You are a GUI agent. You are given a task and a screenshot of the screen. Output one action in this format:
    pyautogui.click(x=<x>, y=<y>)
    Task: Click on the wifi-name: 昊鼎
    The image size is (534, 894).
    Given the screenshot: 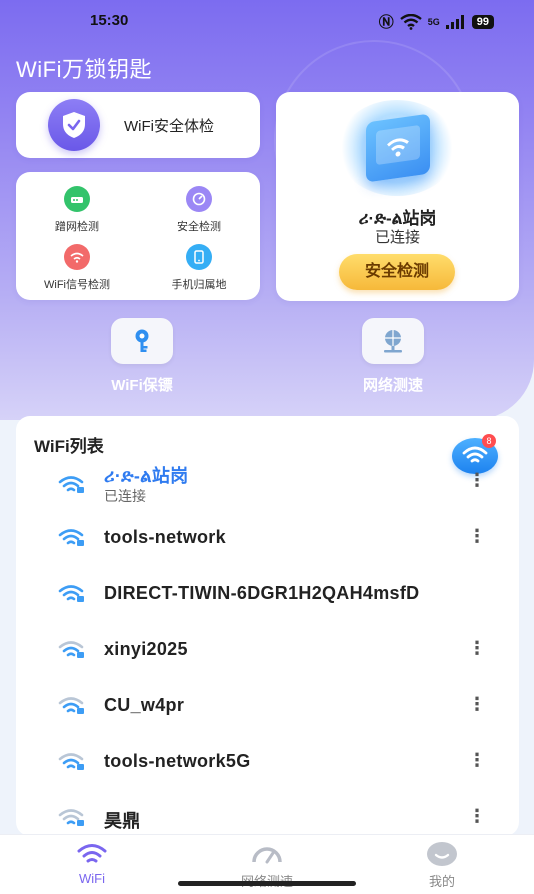 What is the action you would take?
    pyautogui.click(x=122, y=821)
    